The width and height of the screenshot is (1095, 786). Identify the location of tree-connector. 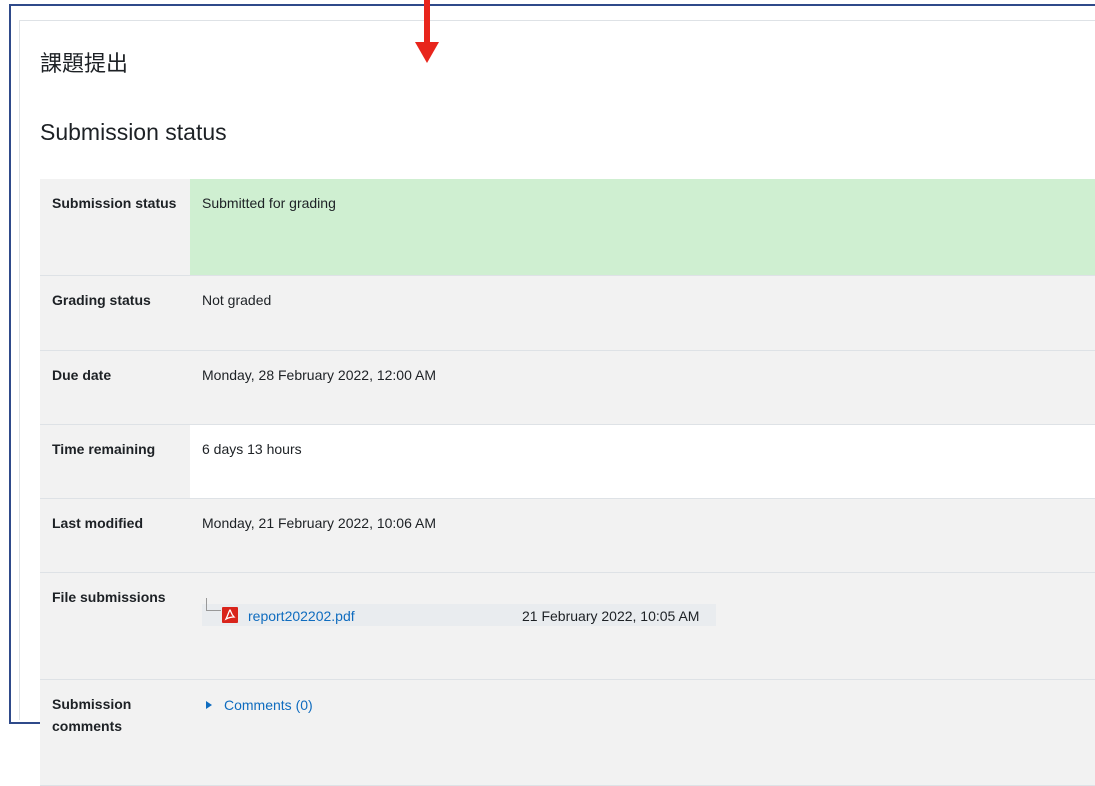
(213, 604).